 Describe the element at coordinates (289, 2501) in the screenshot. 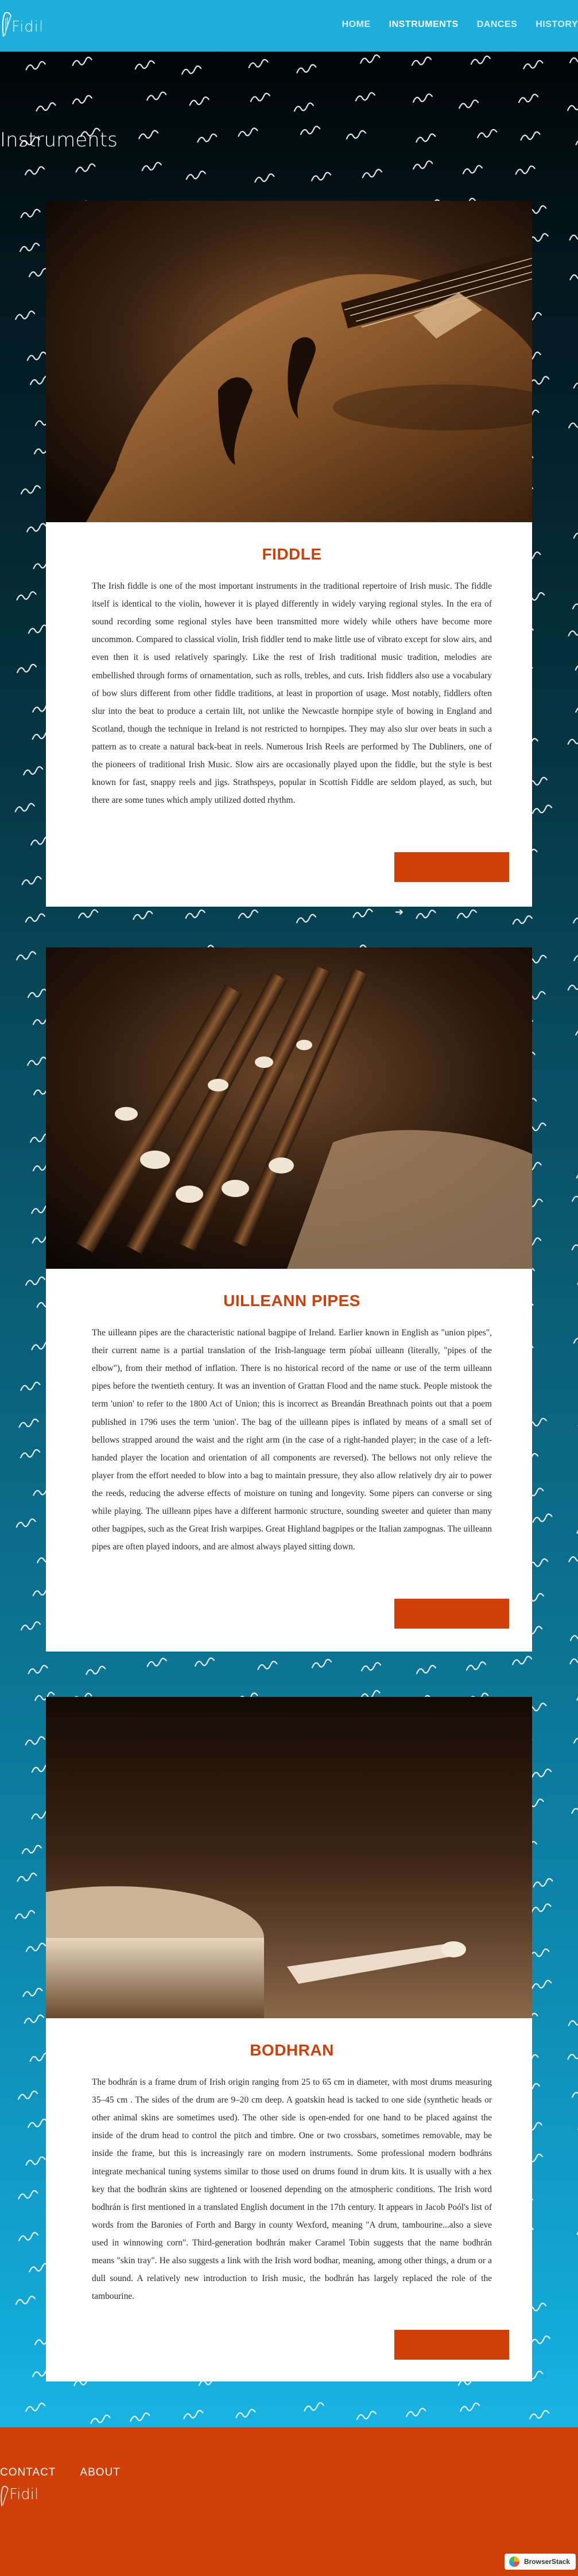

I see `site-footer: CONTACT ABOUT Fidil BrowserStack` at that location.